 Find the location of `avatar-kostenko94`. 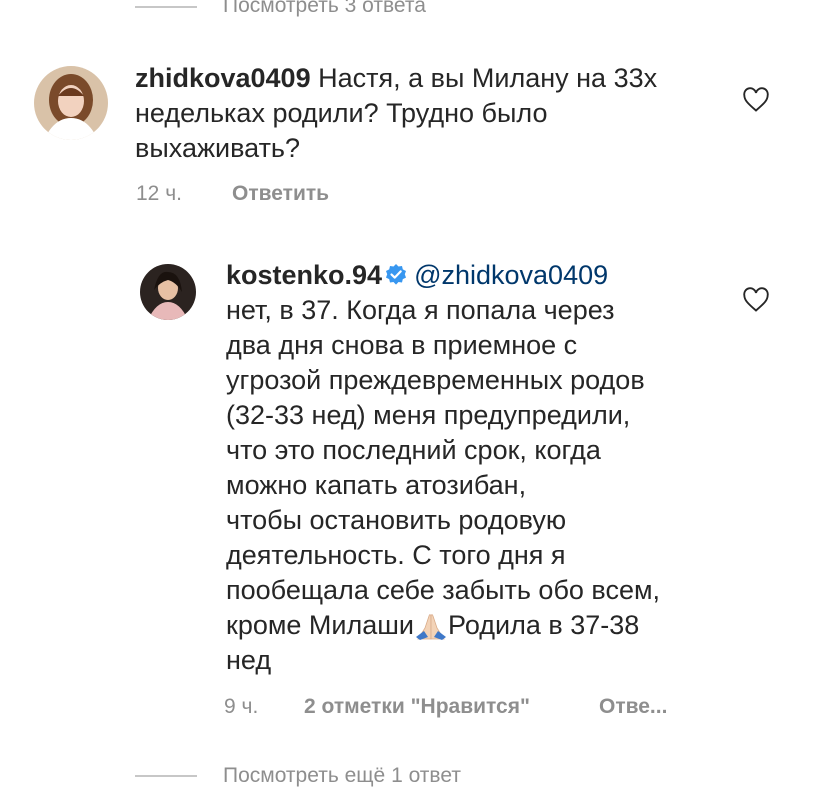

avatar-kostenko94 is located at coordinates (168, 292).